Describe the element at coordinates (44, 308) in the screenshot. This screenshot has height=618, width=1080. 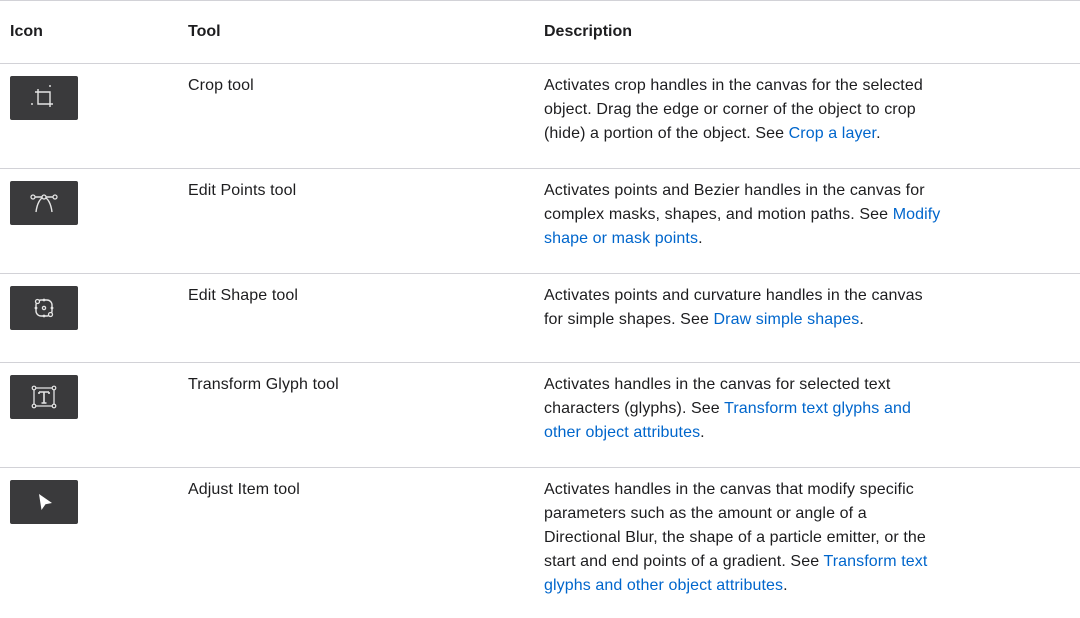
I see `edit-shape-icon` at that location.